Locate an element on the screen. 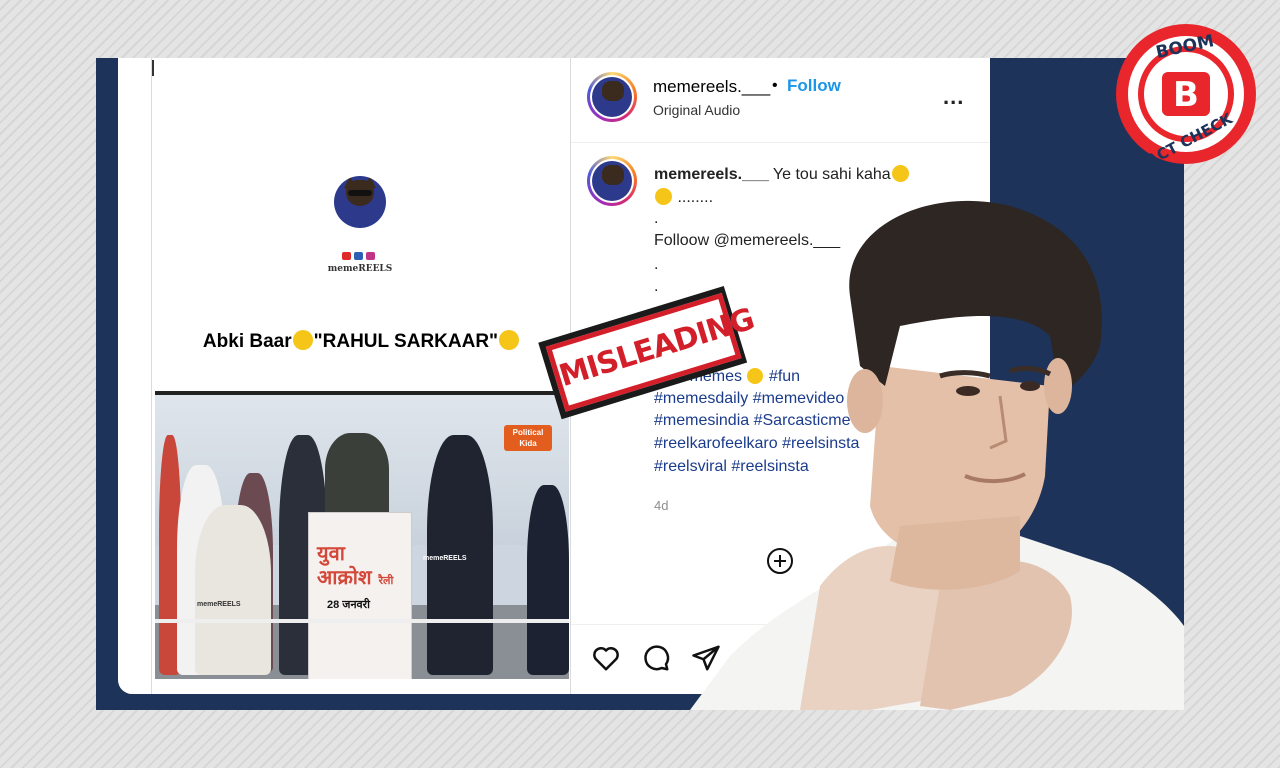 The image size is (1280, 768). post-caption-title: Abki Baar "RAHUL SARKAAR" is located at coordinates (361, 341).